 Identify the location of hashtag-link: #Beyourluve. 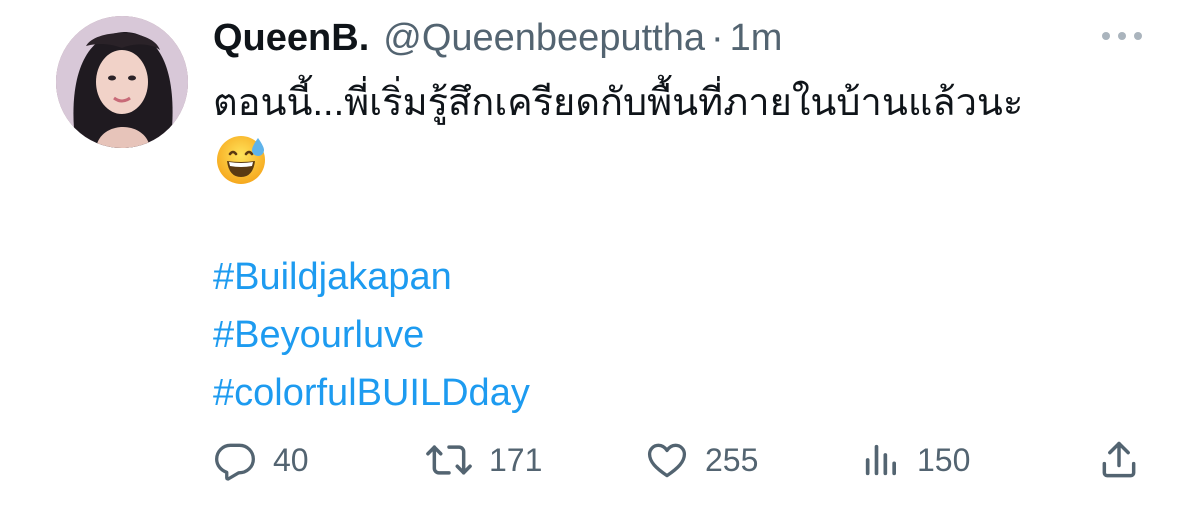
(371, 335).